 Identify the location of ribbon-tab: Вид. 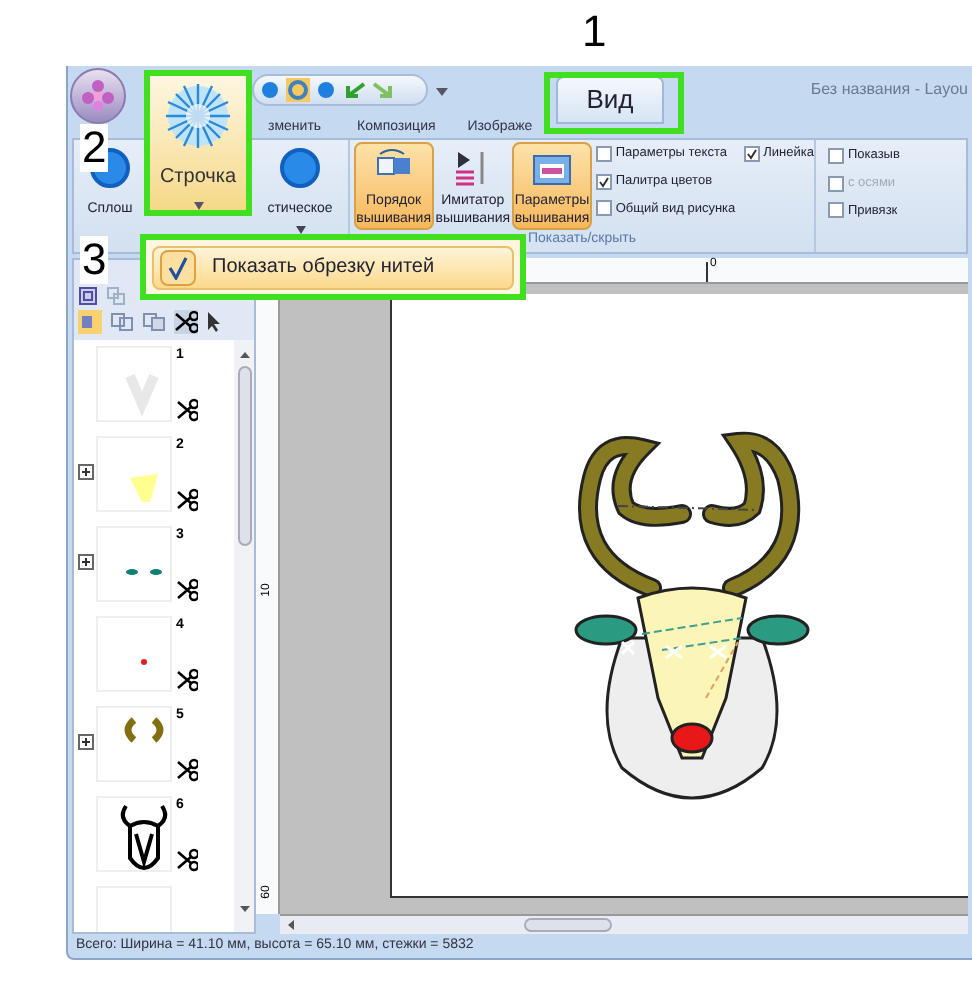
(610, 100).